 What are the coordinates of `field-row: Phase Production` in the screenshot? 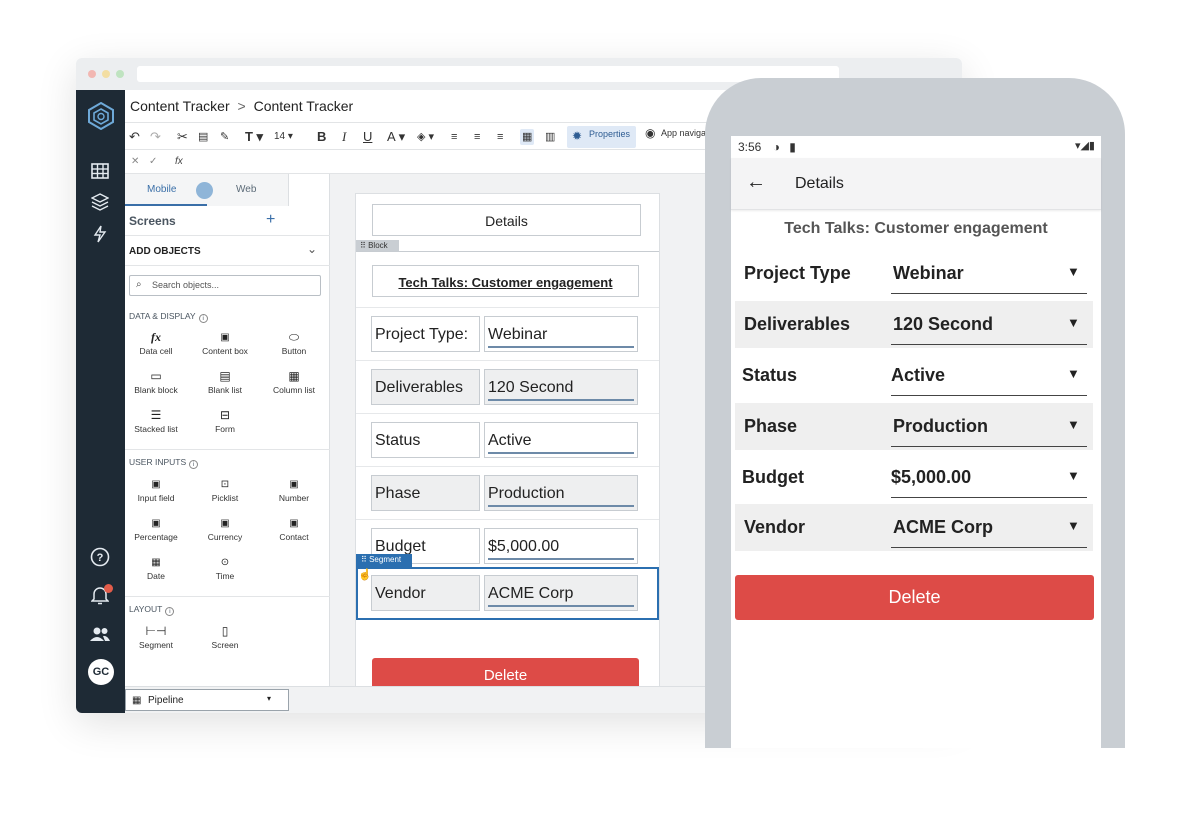 It's located at (507, 492).